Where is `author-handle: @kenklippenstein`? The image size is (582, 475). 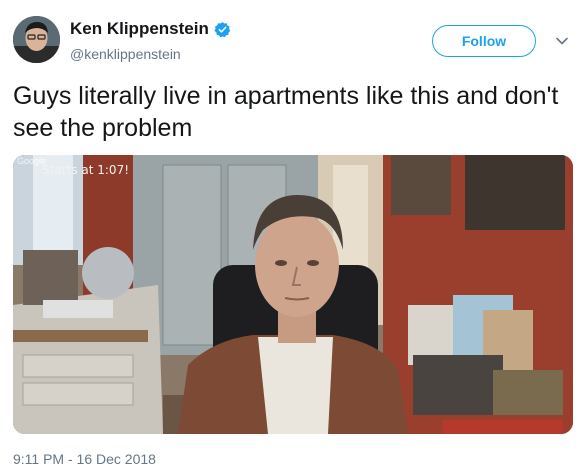
author-handle: @kenklippenstein is located at coordinates (125, 54).